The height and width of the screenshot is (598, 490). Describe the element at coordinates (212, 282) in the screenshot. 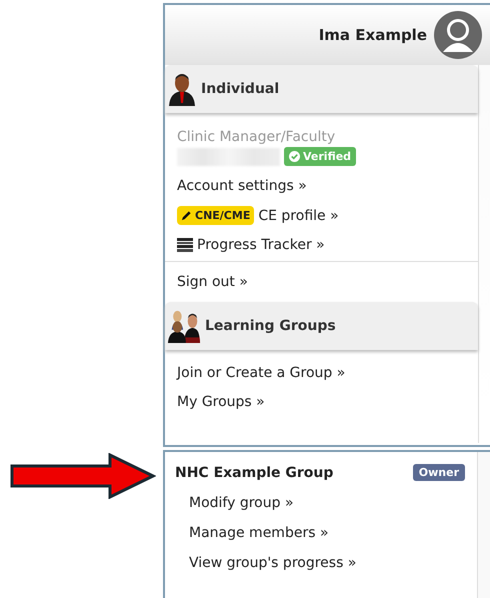

I see `sign-out-link: Sign out »` at that location.